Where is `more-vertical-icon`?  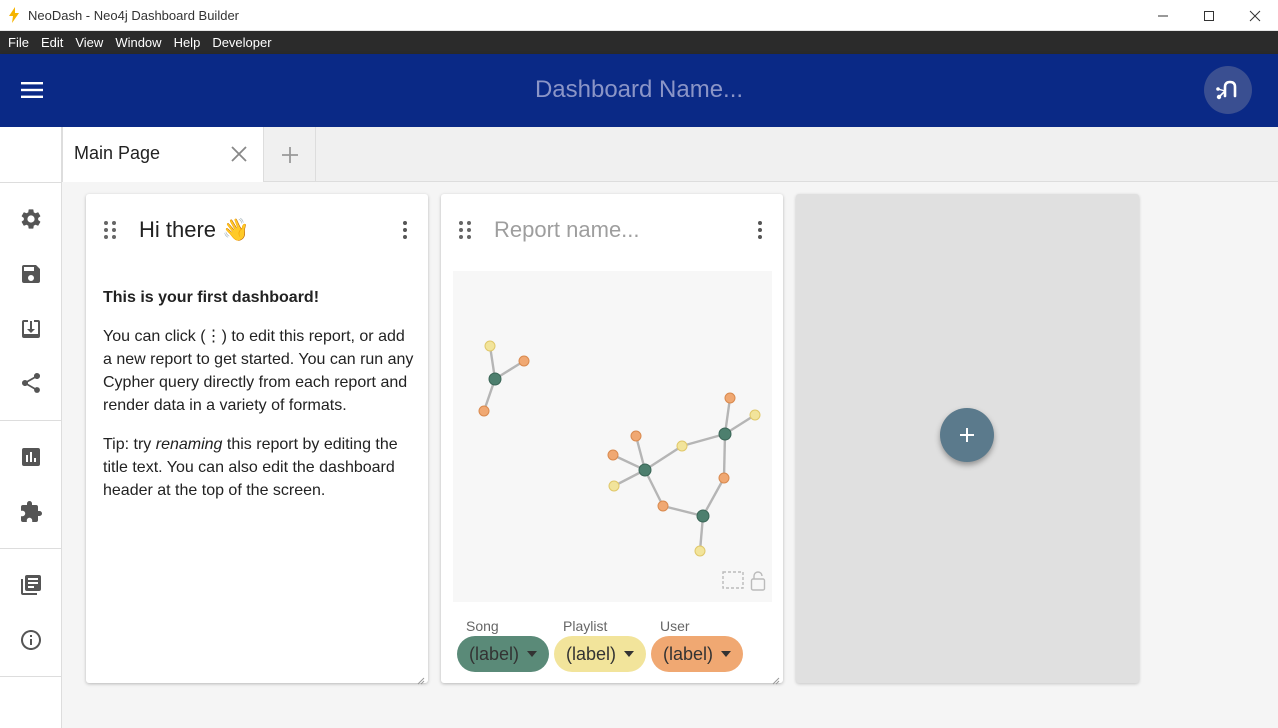 more-vertical-icon is located at coordinates (405, 230).